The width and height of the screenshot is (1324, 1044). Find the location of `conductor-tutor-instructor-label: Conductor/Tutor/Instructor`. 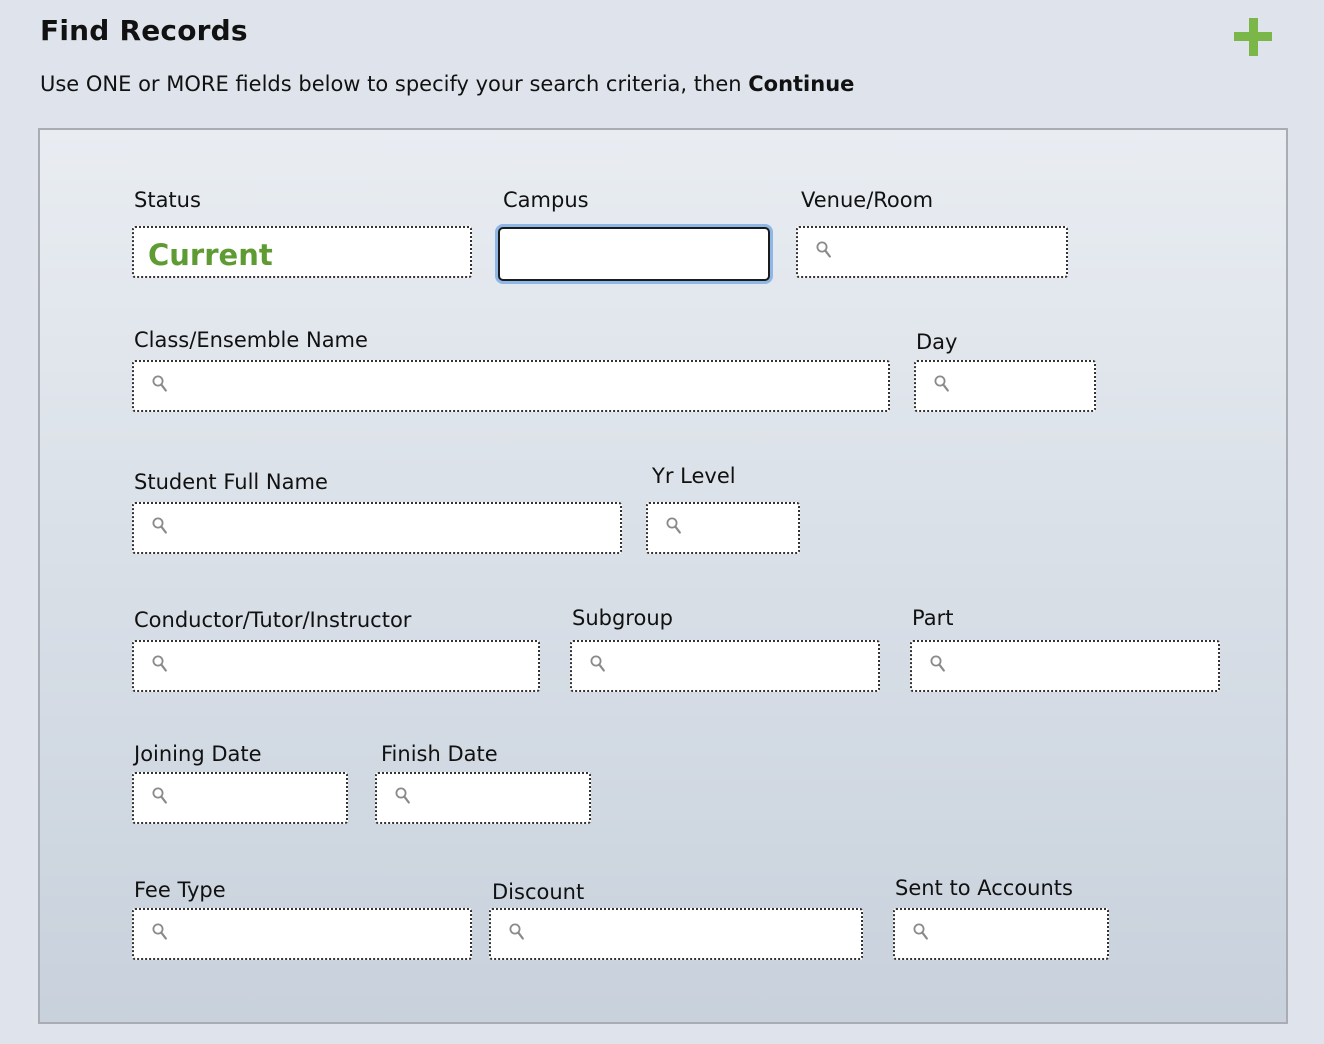

conductor-tutor-instructor-label: Conductor/Tutor/Instructor is located at coordinates (273, 620).